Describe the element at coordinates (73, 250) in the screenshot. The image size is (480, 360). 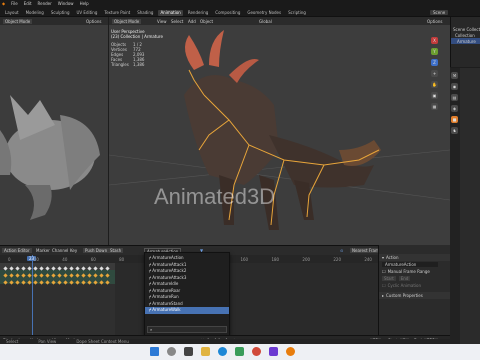
I see `dopesheet-menu-key: Key` at that location.